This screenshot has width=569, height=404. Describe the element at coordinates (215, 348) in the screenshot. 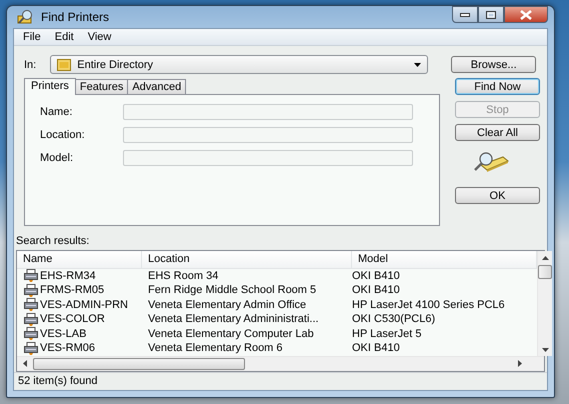

I see `table-cell-text: Veneta Elementary Room 6` at that location.